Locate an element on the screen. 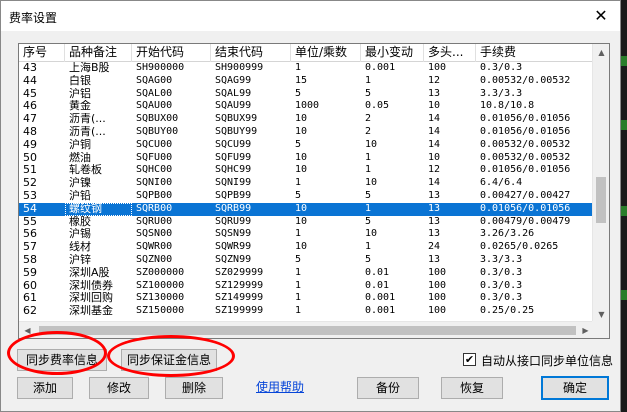 This screenshot has width=627, height=412. close-icon: ✕ is located at coordinates (601, 16).